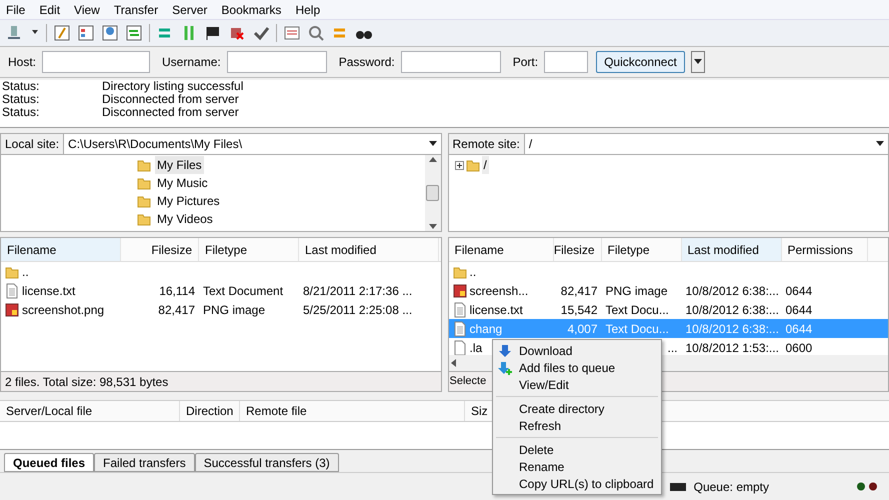 This screenshot has width=889, height=500. What do you see at coordinates (473, 272) in the screenshot?
I see `table-cell-text: ..` at bounding box center [473, 272].